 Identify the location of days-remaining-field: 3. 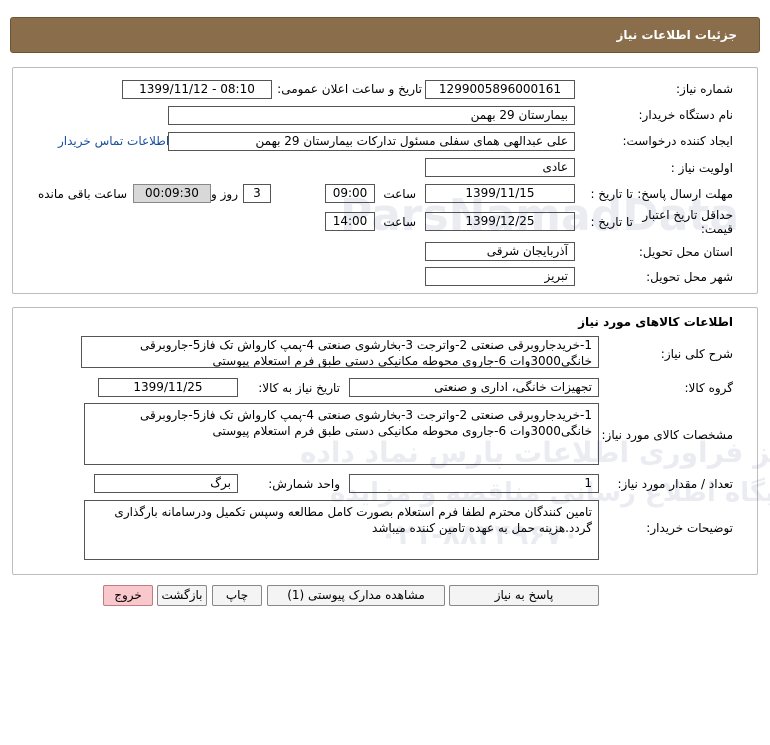
(257, 193).